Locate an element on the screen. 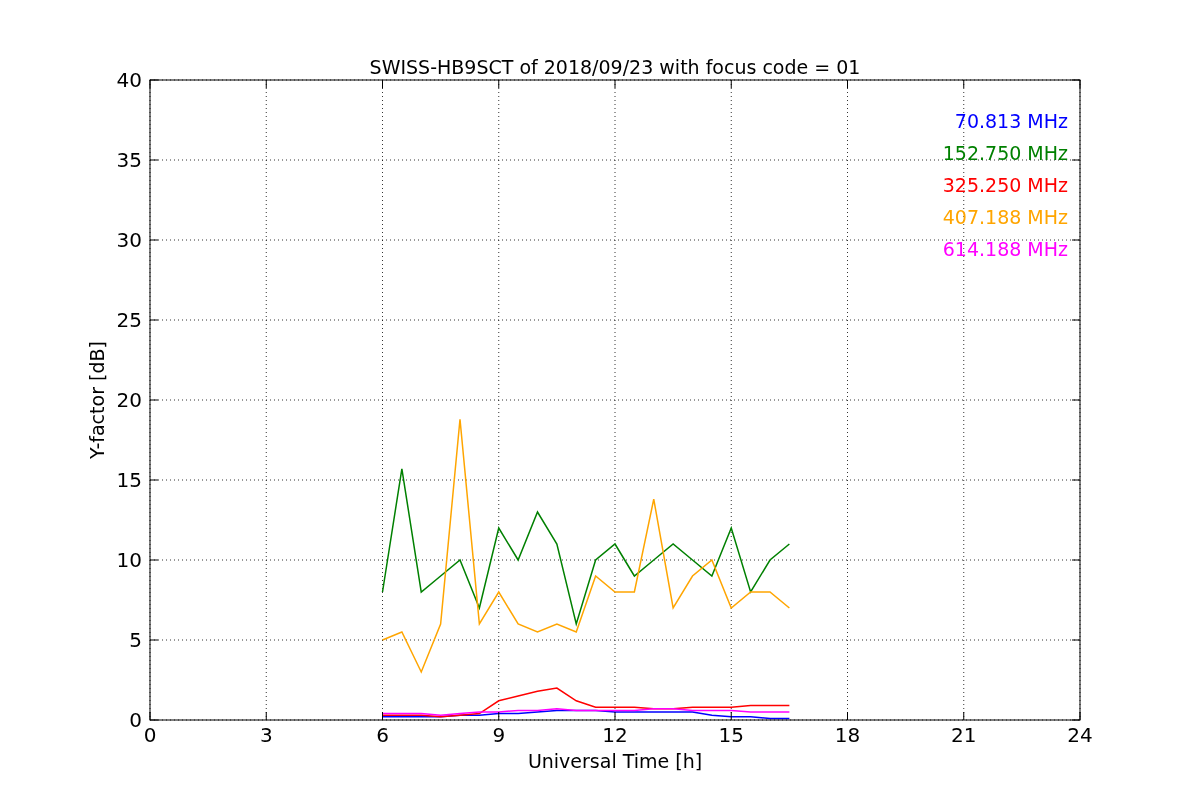  chart-title: SWISS-HB9SCT of 2018/09/23 with focus code = 01 is located at coordinates (615, 67).